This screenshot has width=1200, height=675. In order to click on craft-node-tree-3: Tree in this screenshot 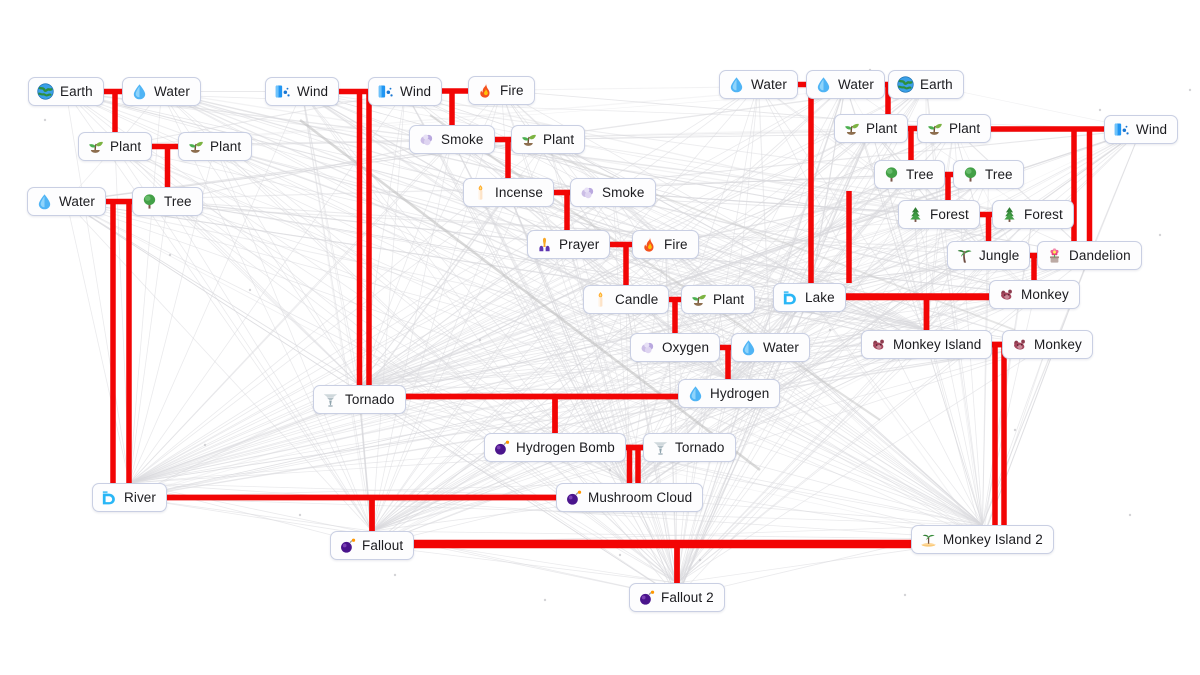, I will do `click(988, 174)`.